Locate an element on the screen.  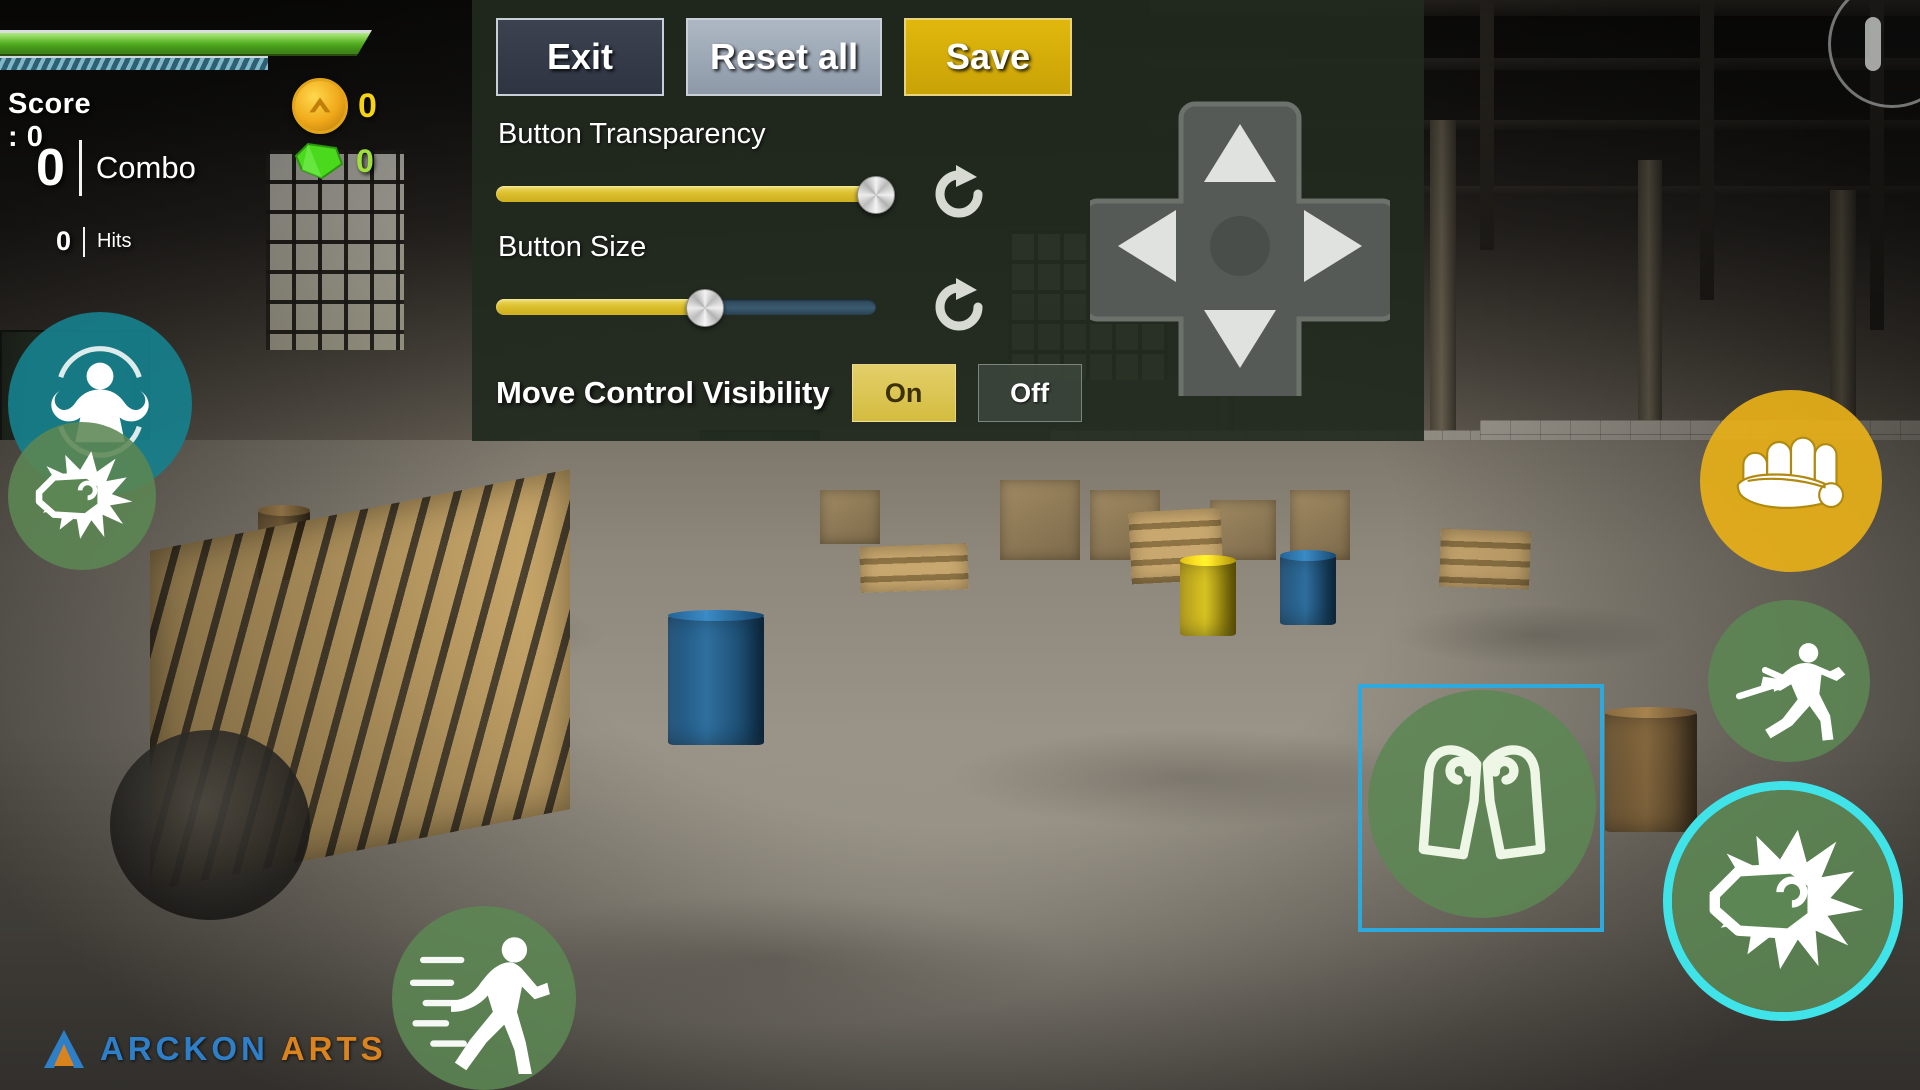
action-button-block is located at coordinates (1482, 804).